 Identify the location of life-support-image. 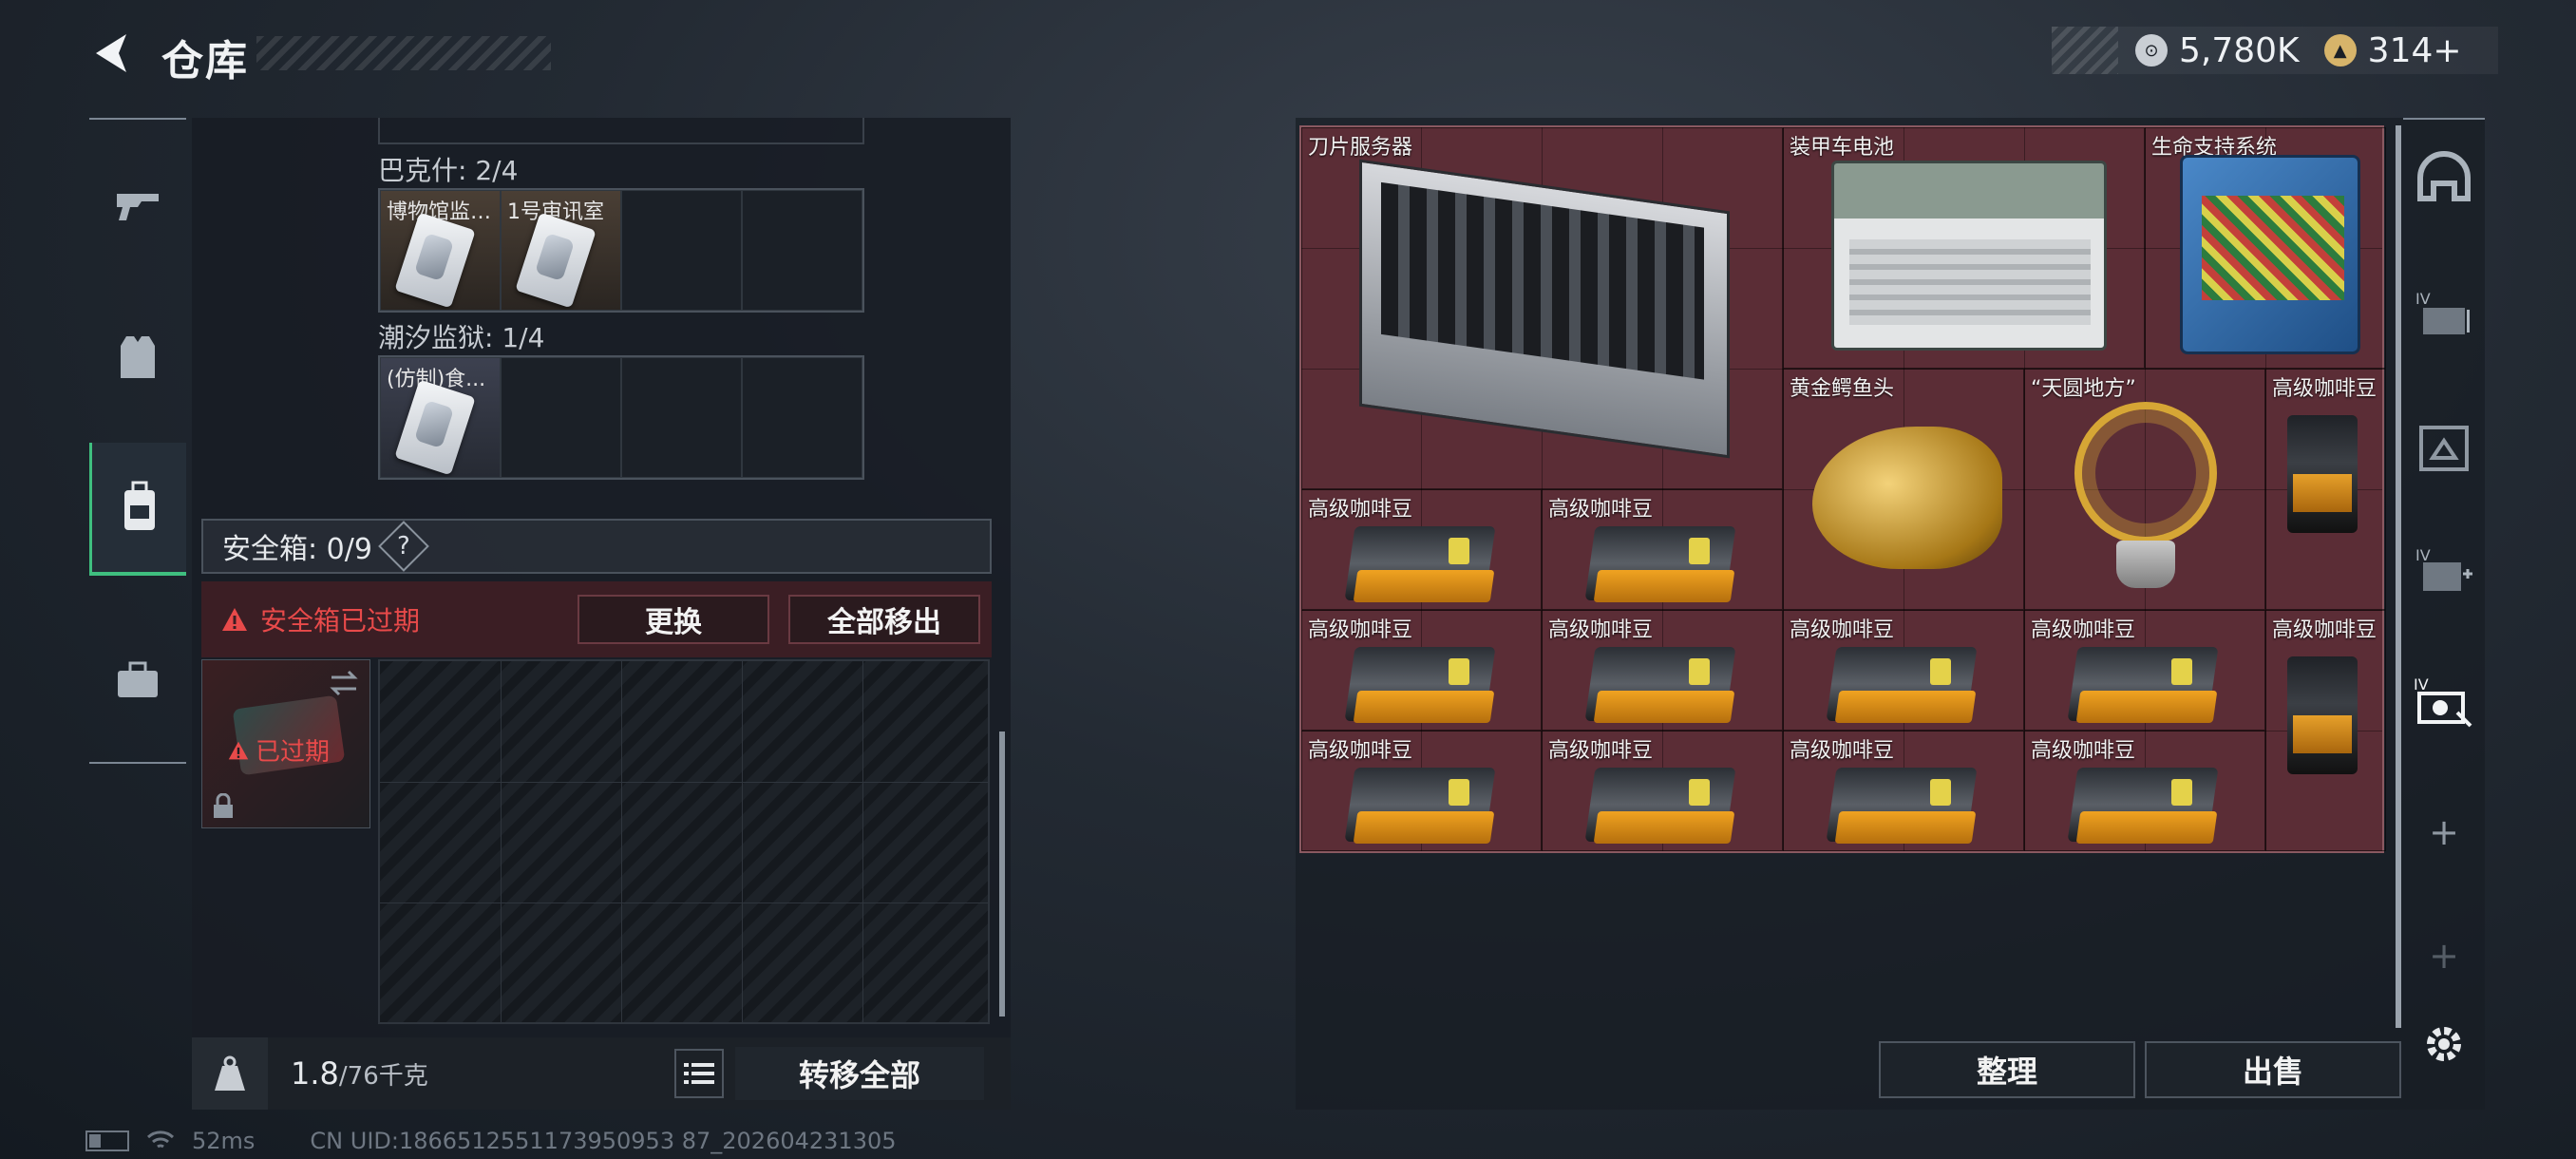
(2270, 254).